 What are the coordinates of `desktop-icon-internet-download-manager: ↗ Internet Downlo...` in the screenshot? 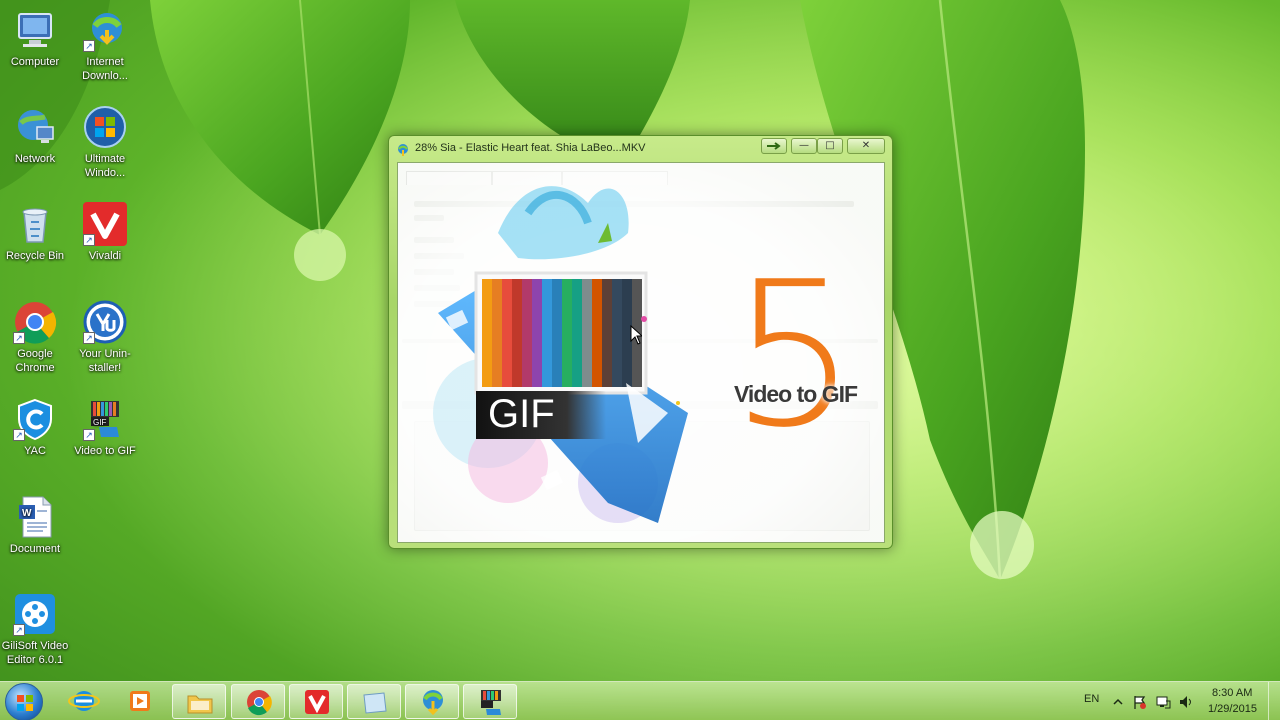 It's located at (105, 45).